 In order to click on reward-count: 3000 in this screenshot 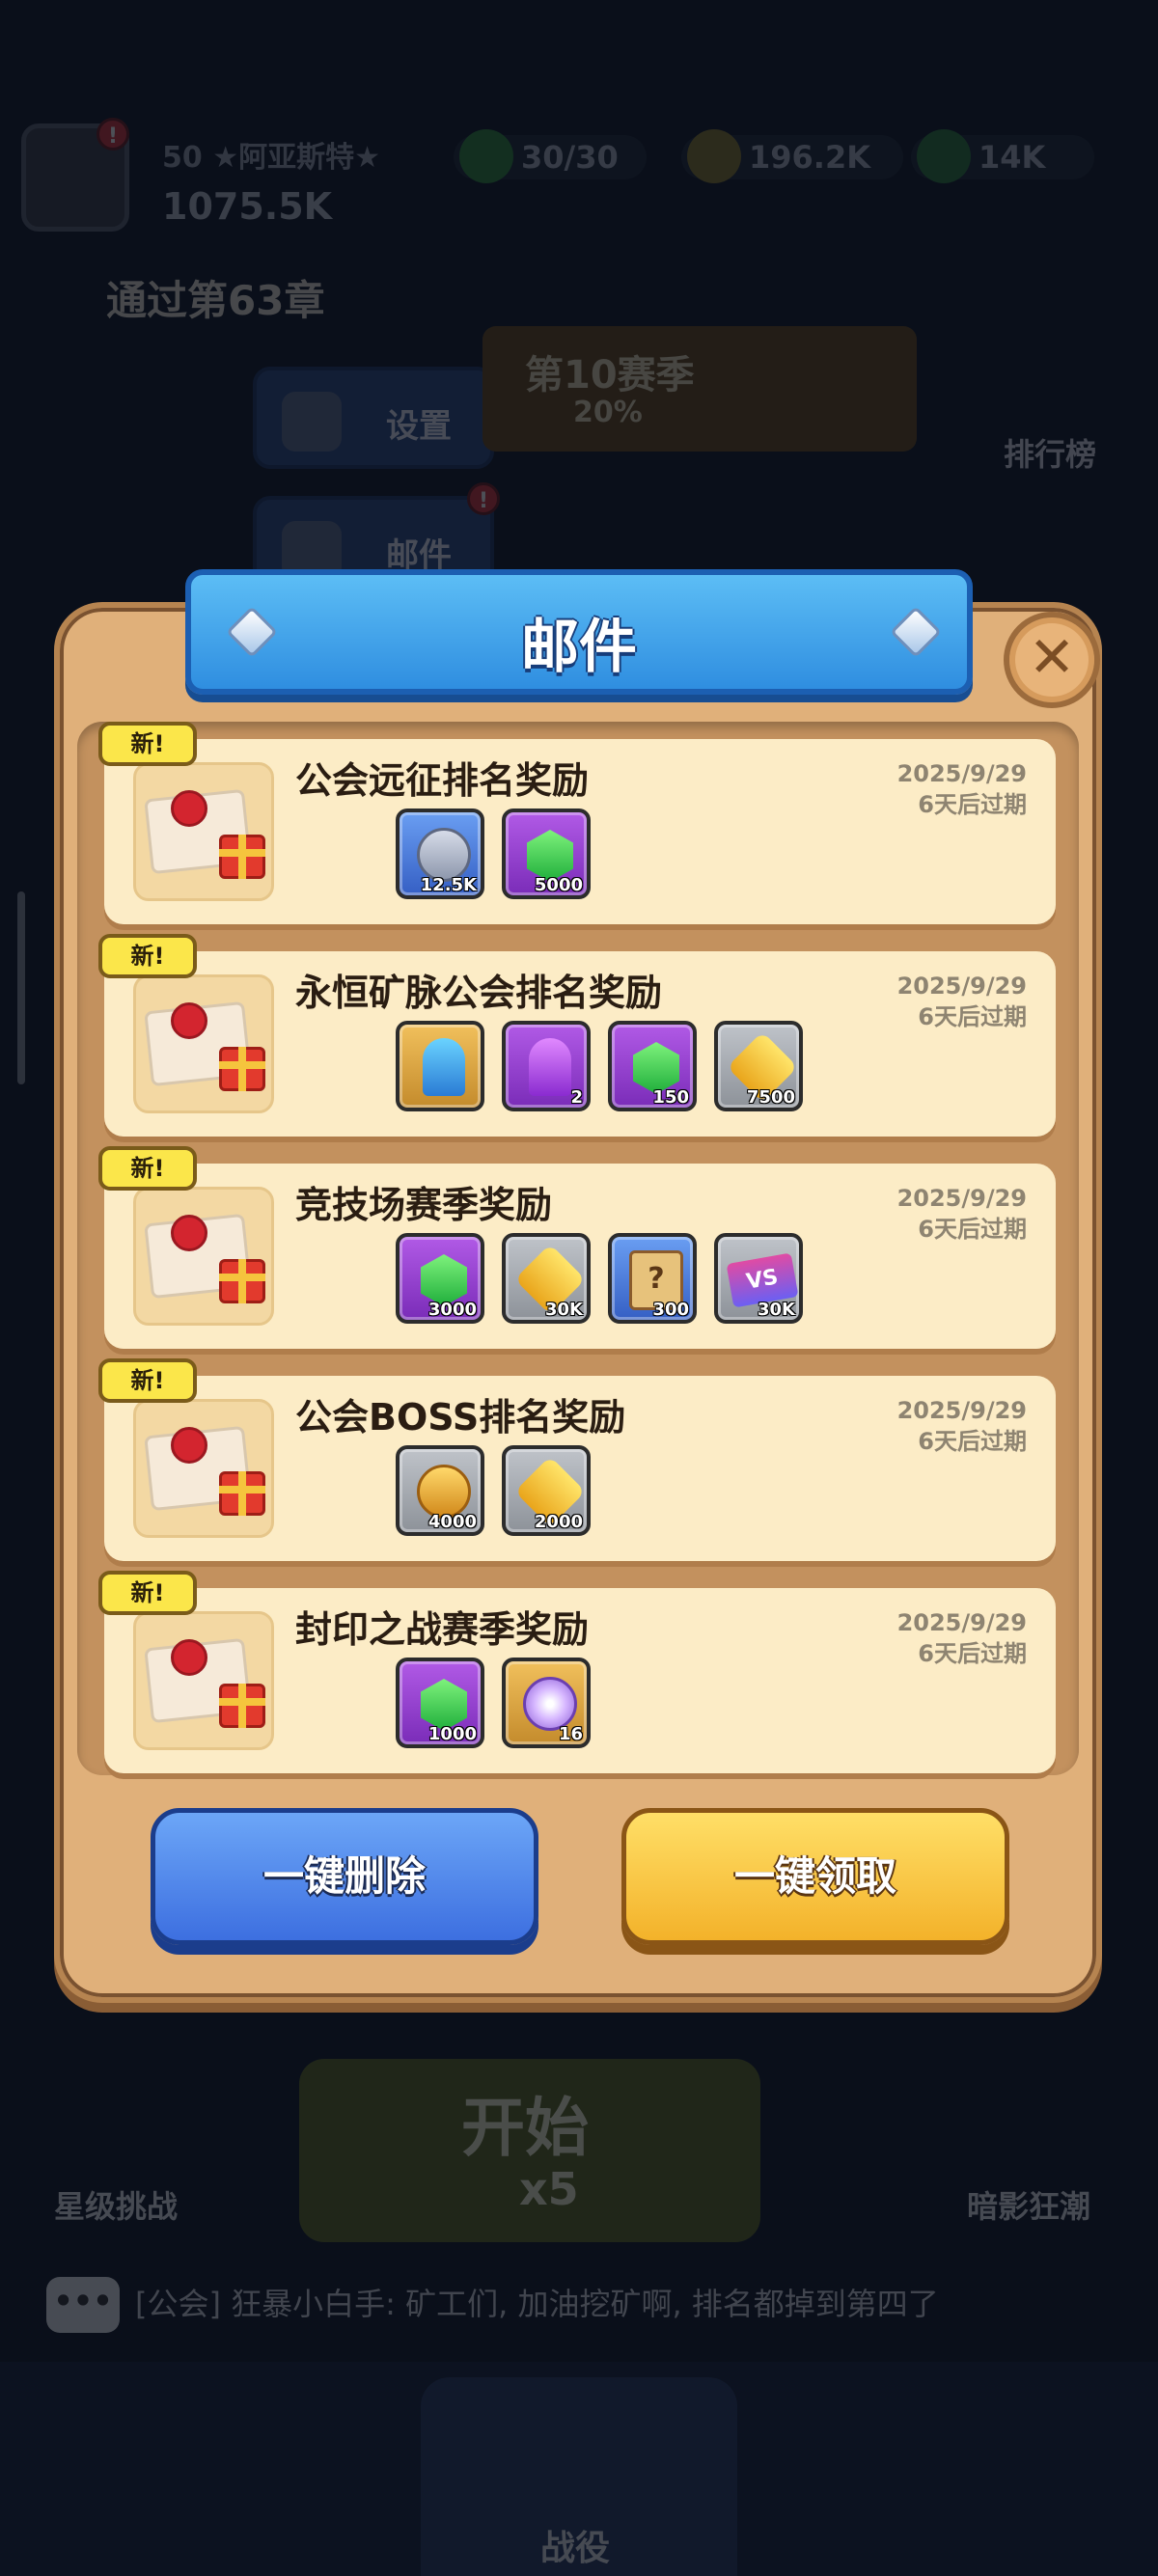, I will do `click(452, 1310)`.